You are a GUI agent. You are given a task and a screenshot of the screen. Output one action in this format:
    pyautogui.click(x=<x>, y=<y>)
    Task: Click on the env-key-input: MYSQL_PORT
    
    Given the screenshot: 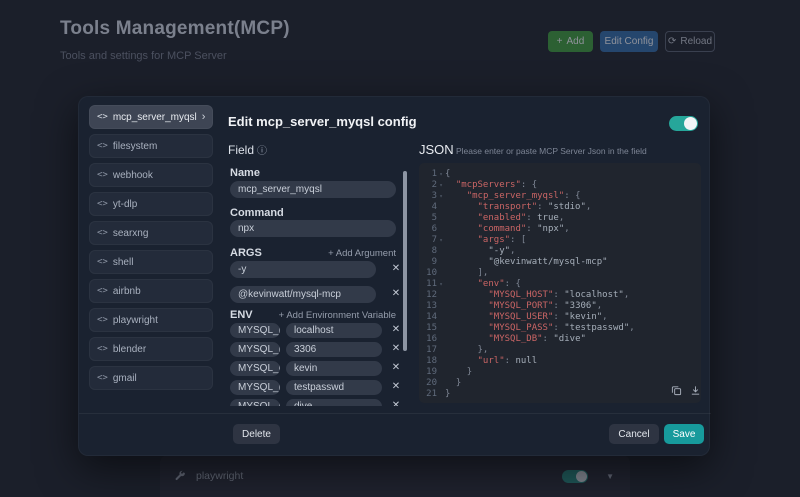 What is the action you would take?
    pyautogui.click(x=255, y=349)
    